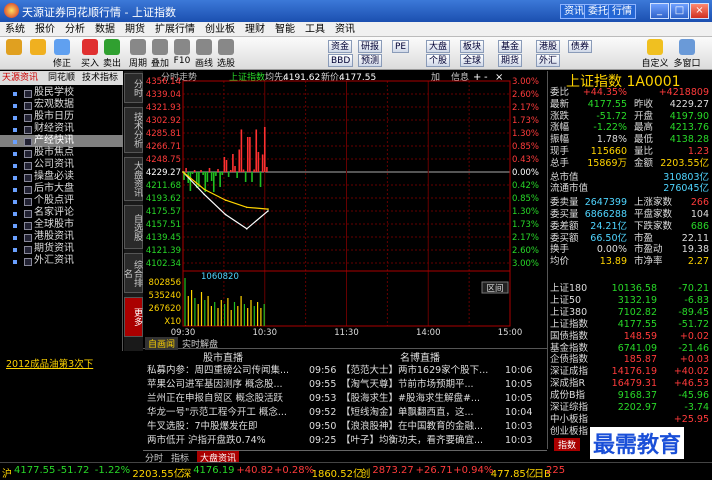 The image size is (712, 480). What do you see at coordinates (630, 419) in the screenshot?
I see `index-row: 中小板指 +25.95` at bounding box center [630, 419].